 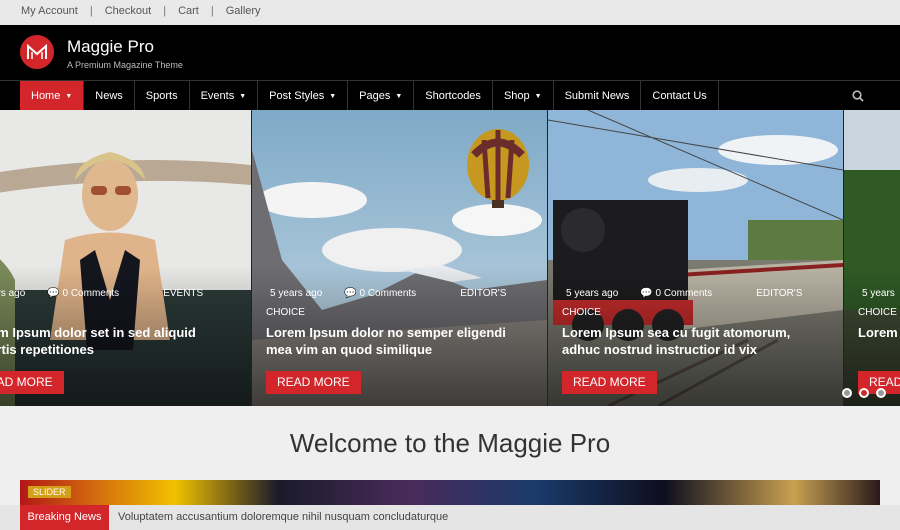 I want to click on my-account-link: My Account, so click(x=49, y=11).